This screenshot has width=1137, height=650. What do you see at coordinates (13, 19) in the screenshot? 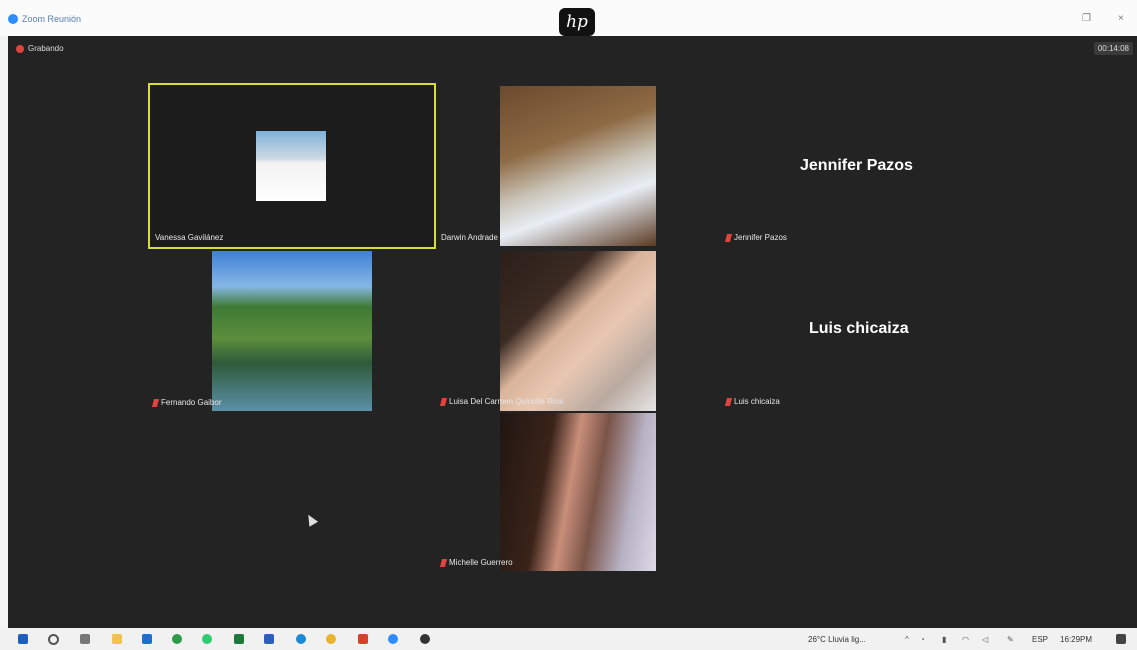
I see `zoom-app-icon` at bounding box center [13, 19].